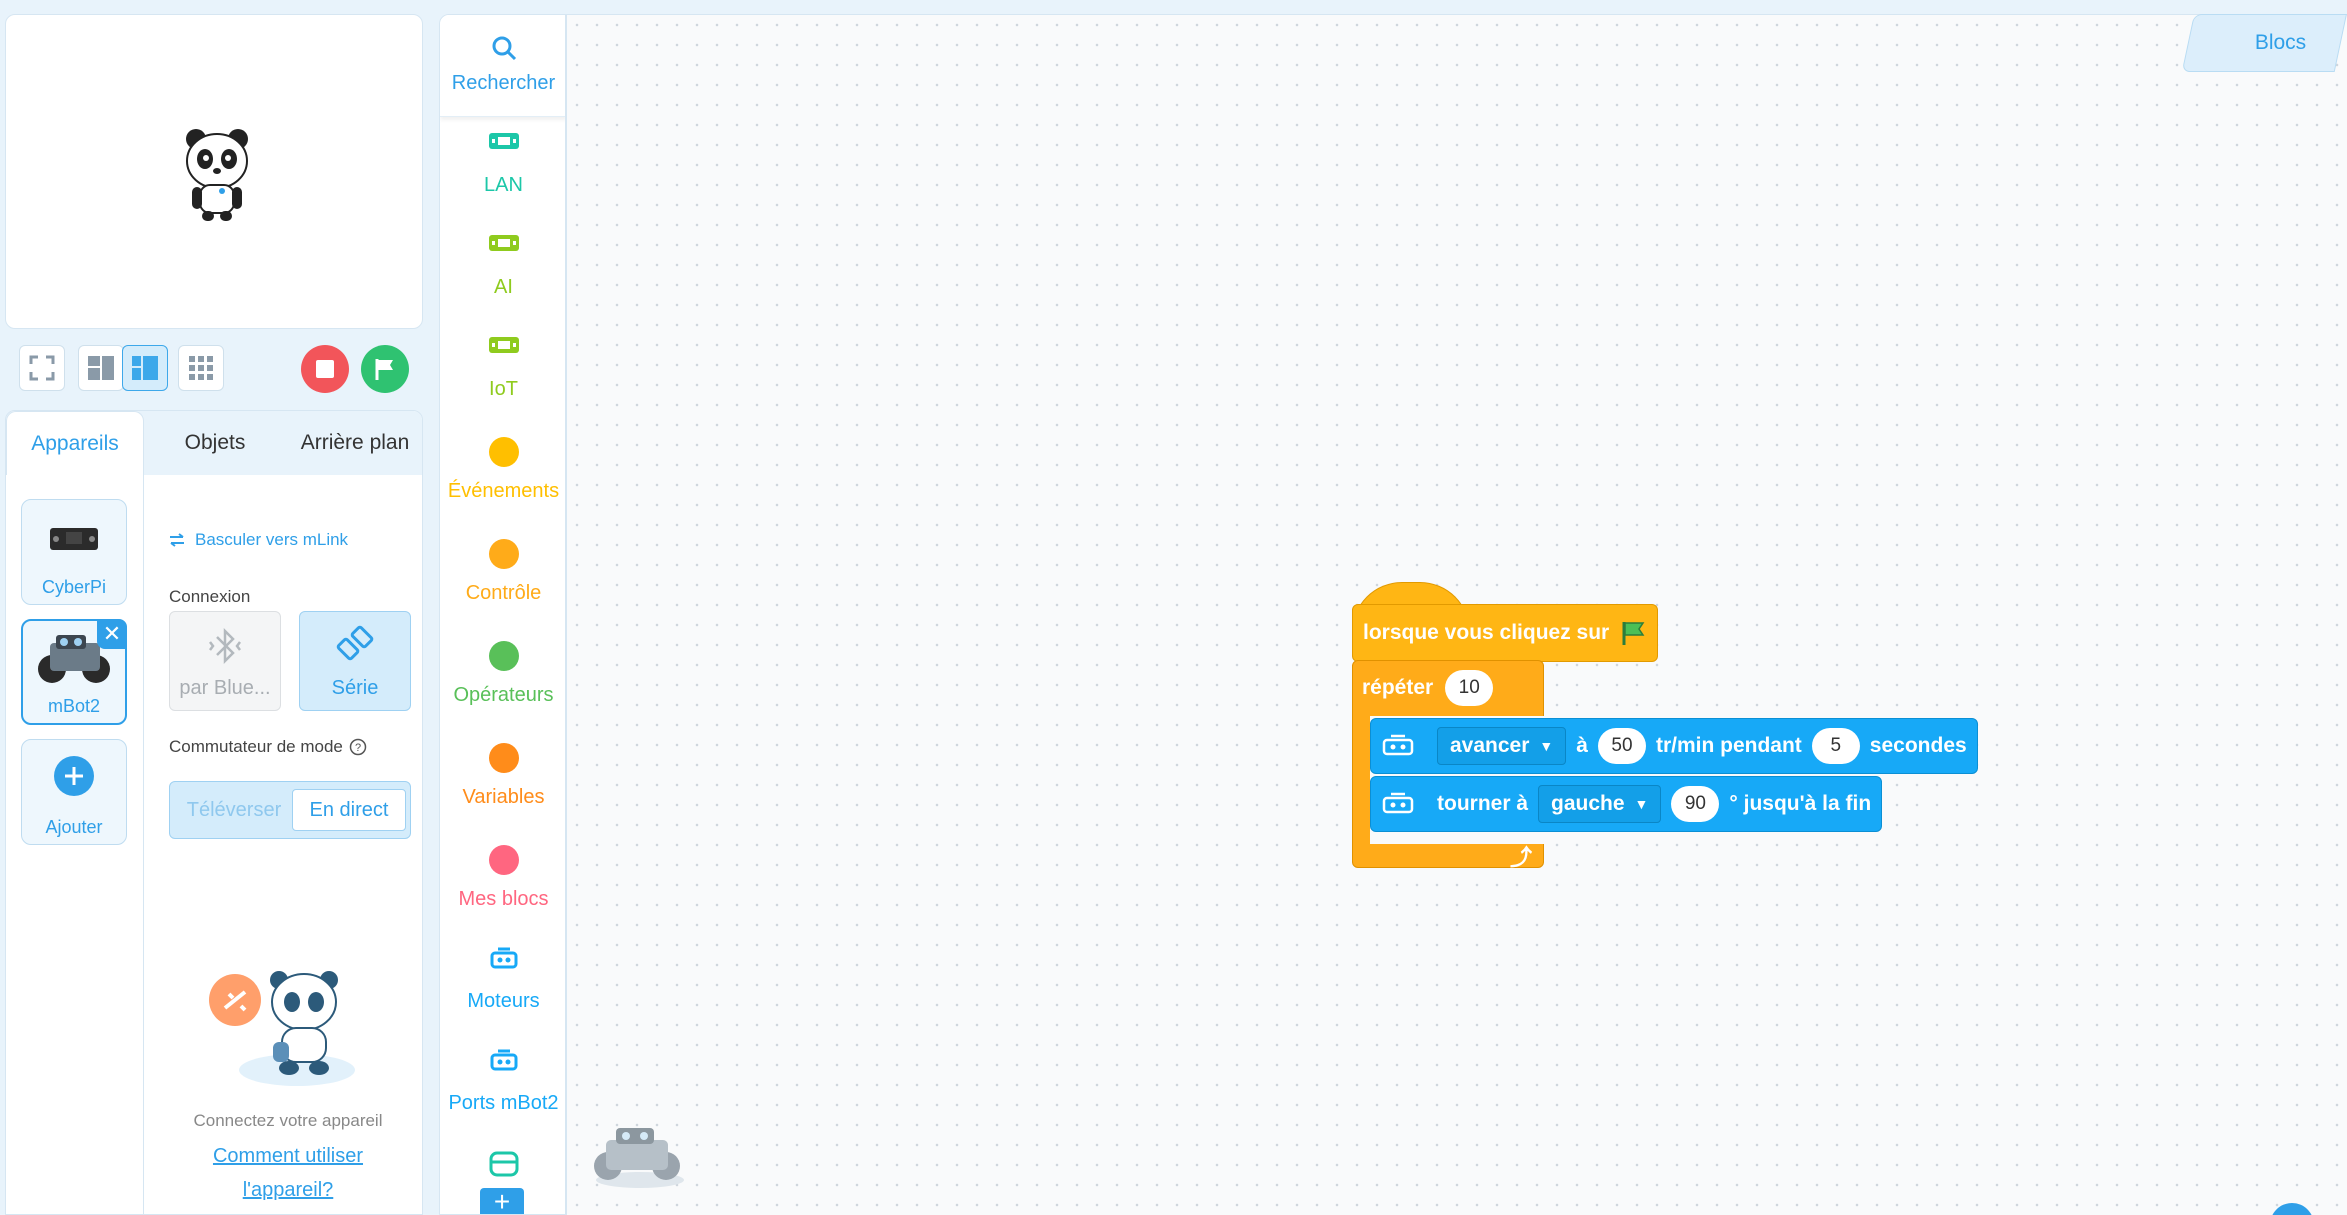  I want to click on direction-dropdown: avancer ▼, so click(1502, 746).